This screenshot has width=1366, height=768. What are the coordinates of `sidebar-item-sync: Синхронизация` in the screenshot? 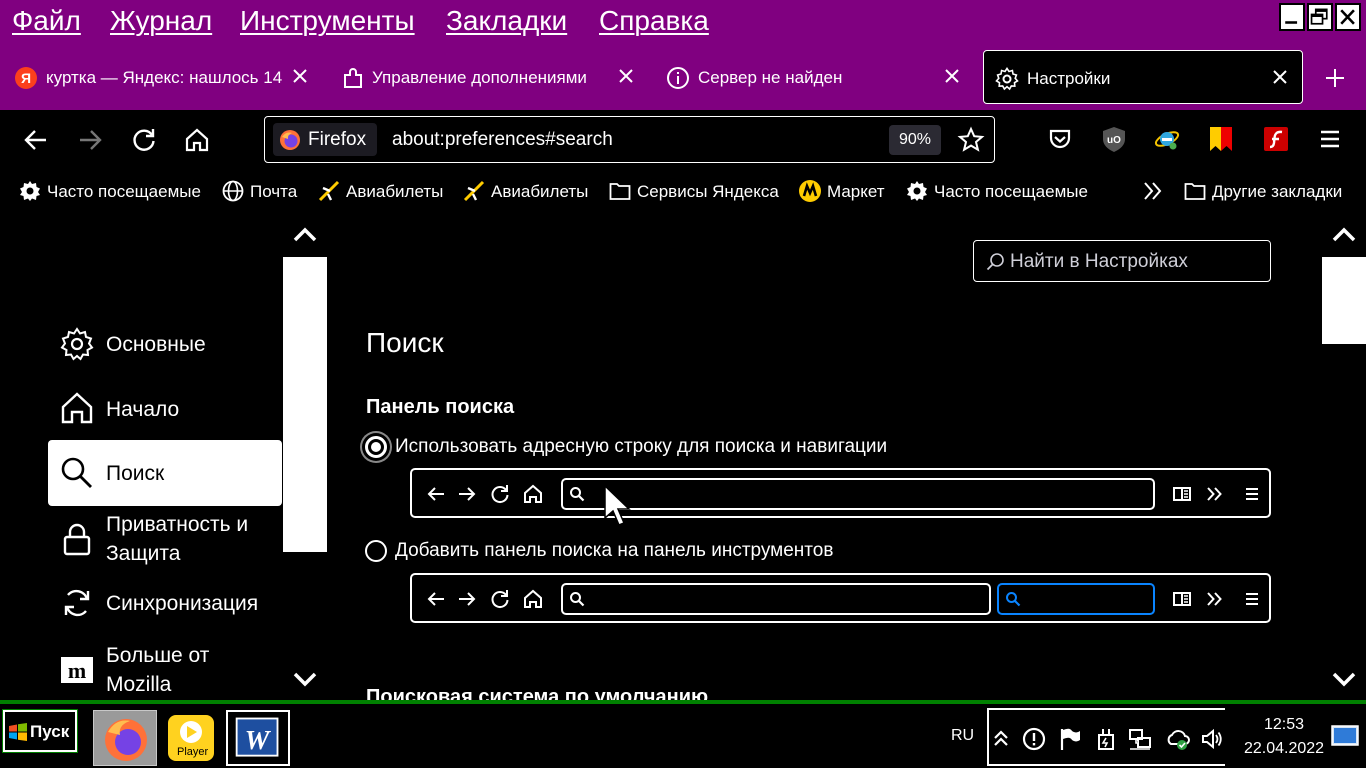 It's located at (165, 603).